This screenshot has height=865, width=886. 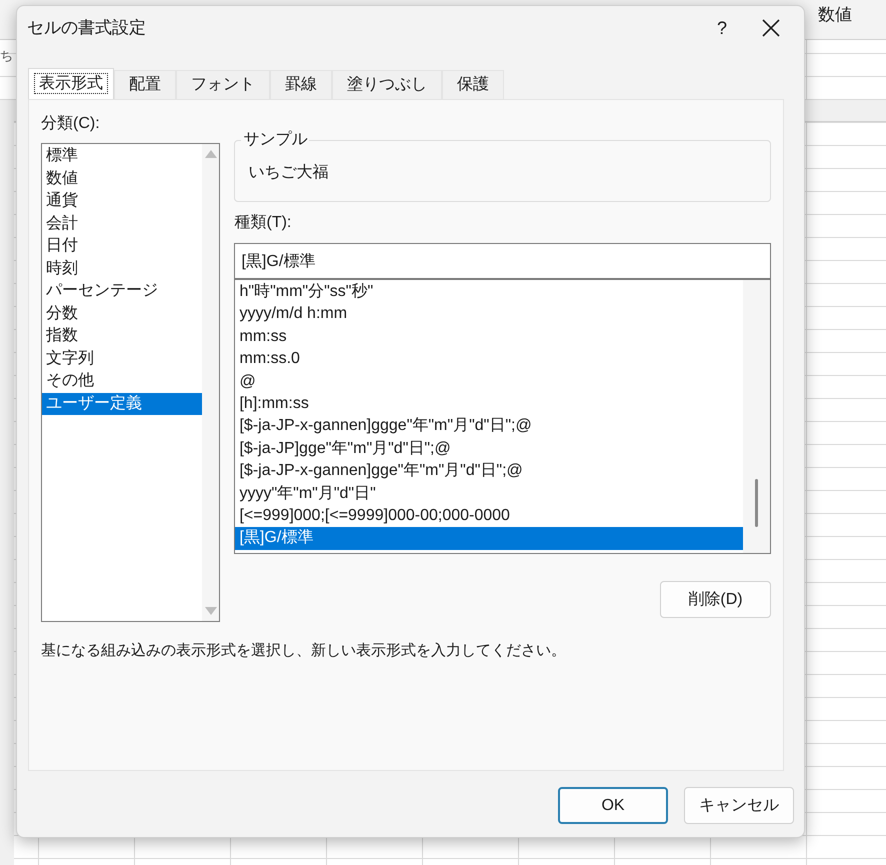 I want to click on type-input-field: [黒]G/標準, so click(x=502, y=261).